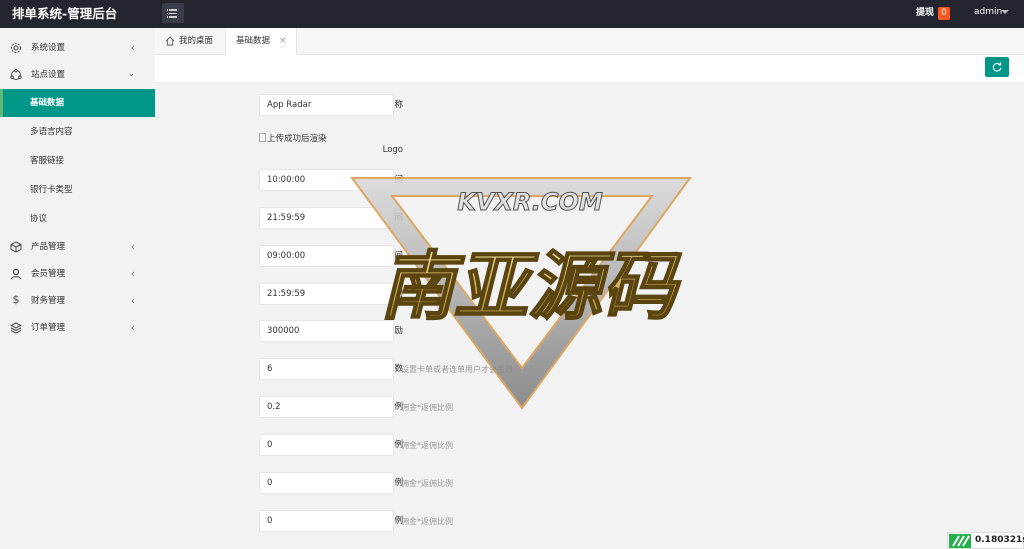  I want to click on sidebar-item-label: 产品管理, so click(48, 247).